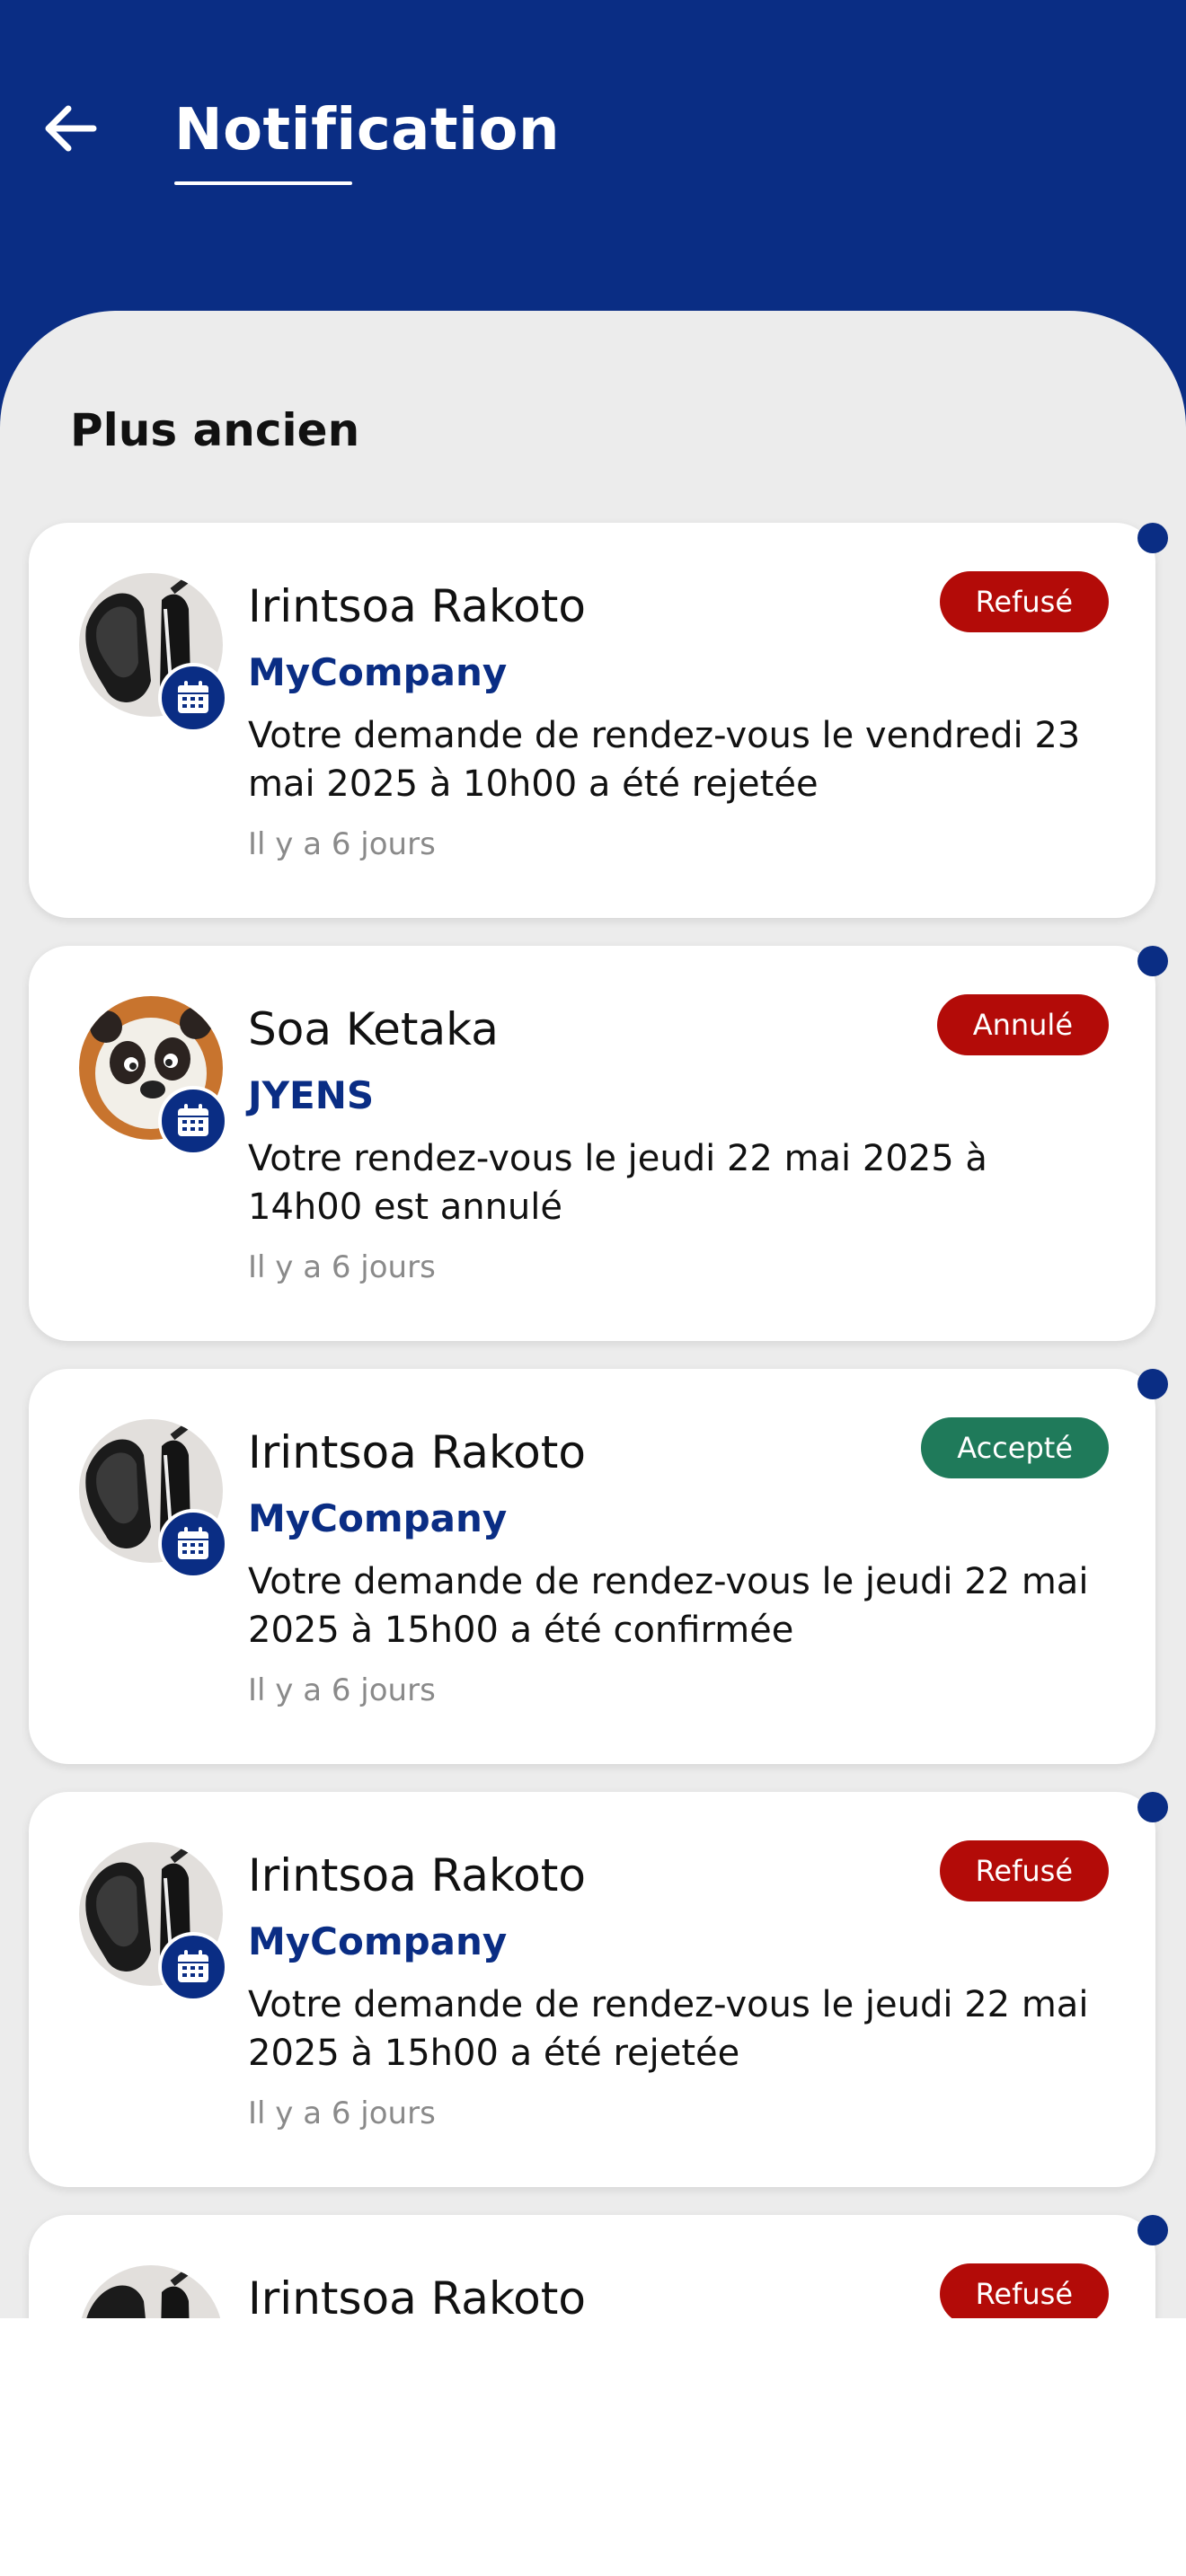  What do you see at coordinates (151, 2291) in the screenshot?
I see `shoes-avatar` at bounding box center [151, 2291].